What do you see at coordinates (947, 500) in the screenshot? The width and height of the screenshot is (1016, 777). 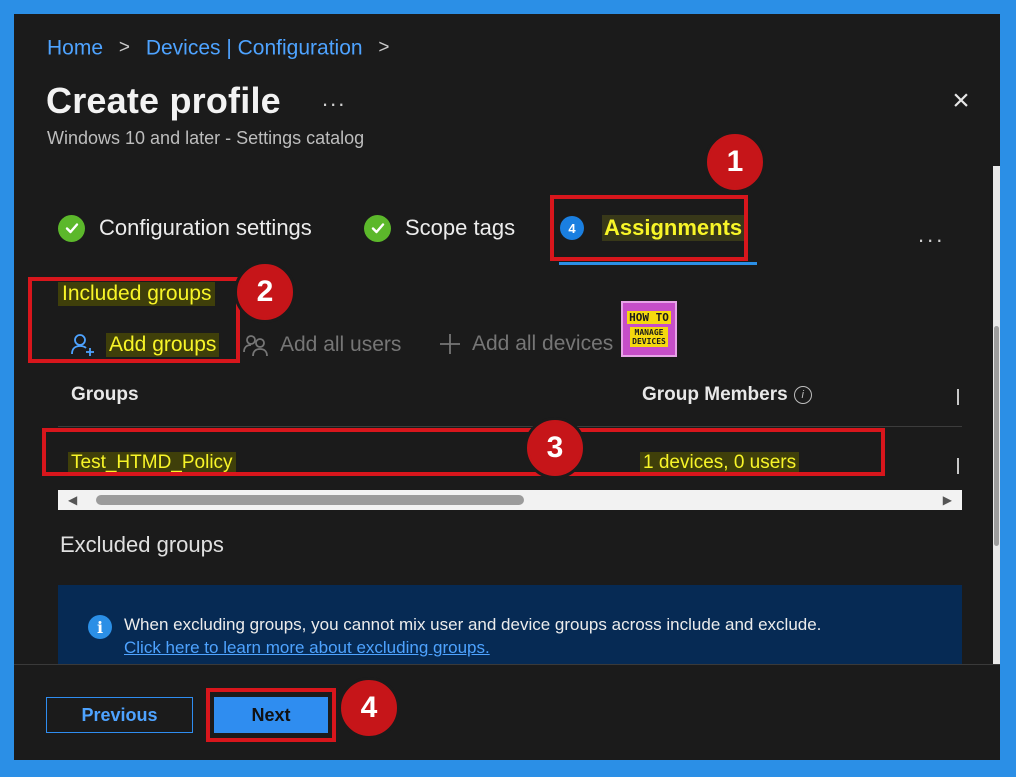 I see `scroll-right-icon: ▶` at bounding box center [947, 500].